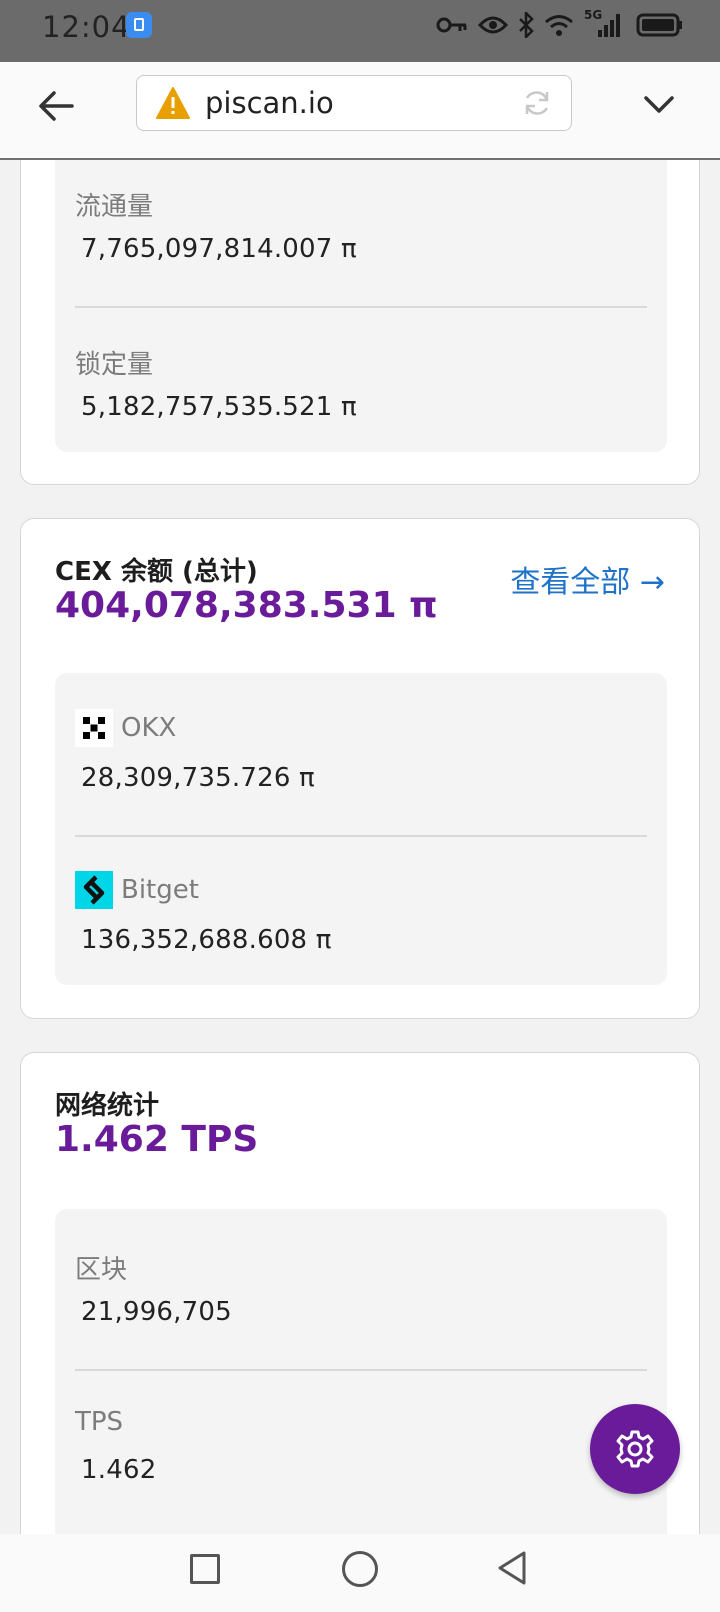  What do you see at coordinates (156, 572) in the screenshot?
I see `cex-title: CEX 余额 (总计)` at bounding box center [156, 572].